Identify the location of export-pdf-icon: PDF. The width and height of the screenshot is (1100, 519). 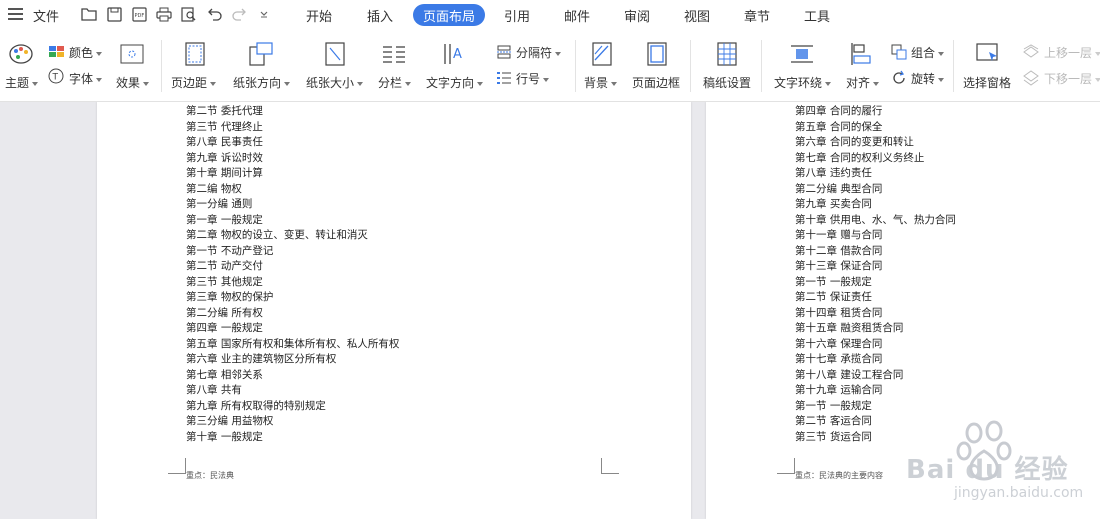
(139, 14).